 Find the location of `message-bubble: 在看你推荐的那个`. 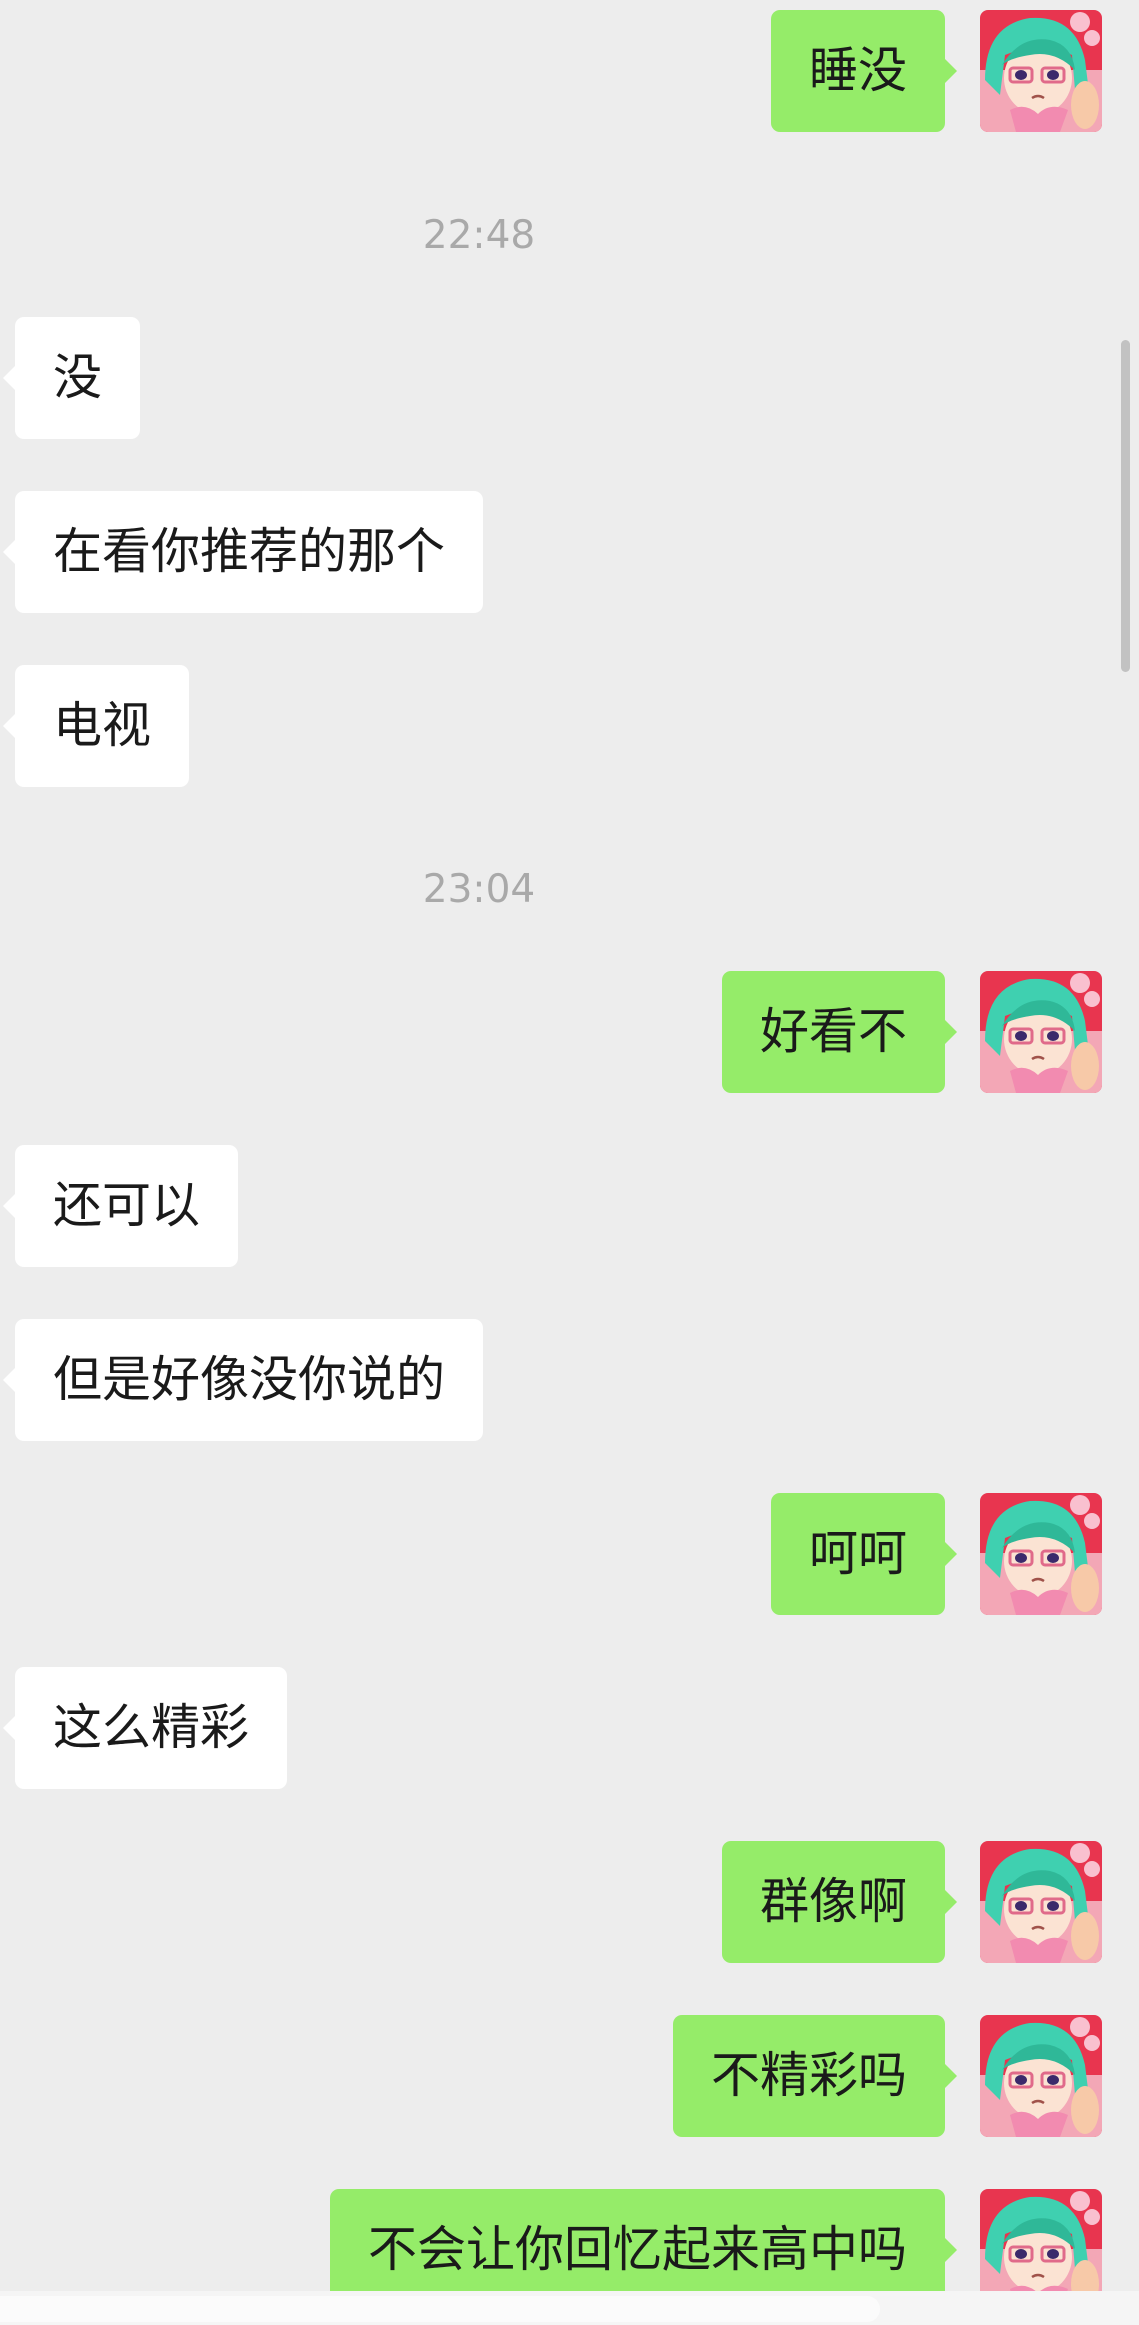

message-bubble: 在看你推荐的那个 is located at coordinates (243, 552).